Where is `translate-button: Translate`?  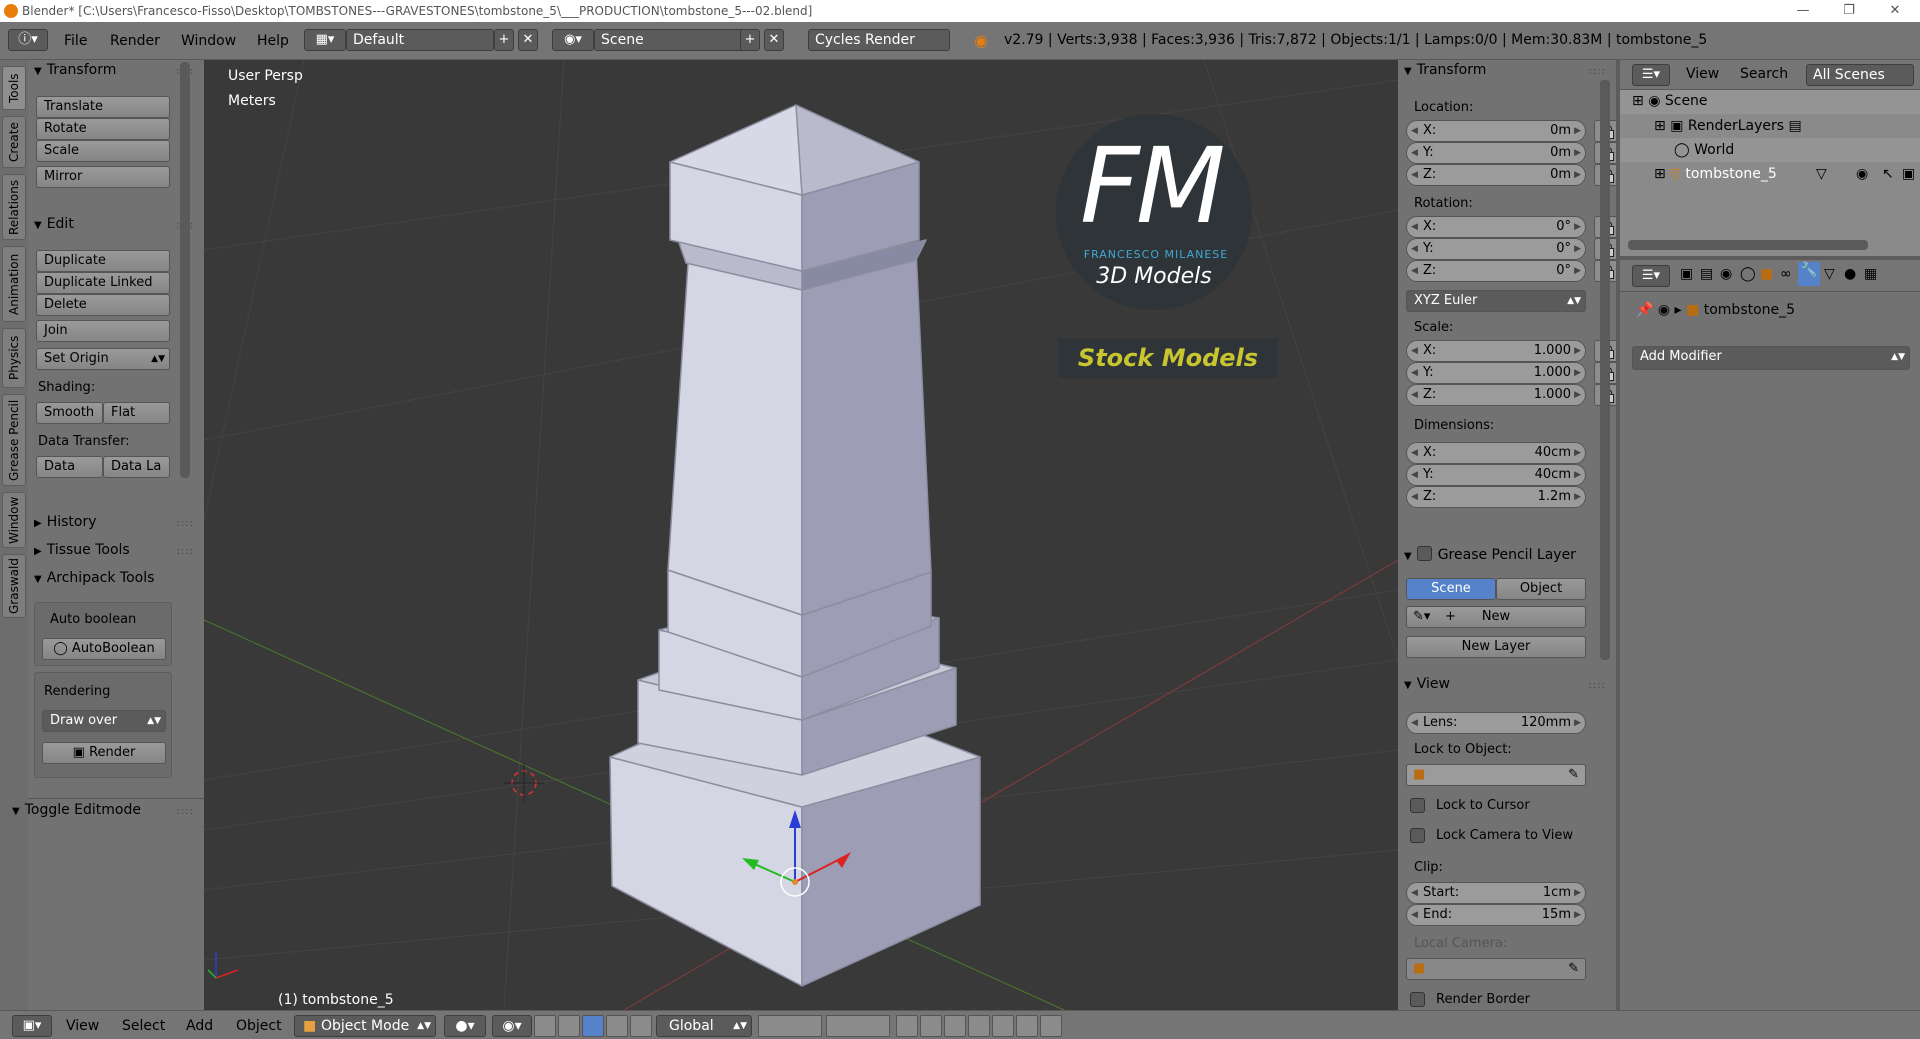 translate-button: Translate is located at coordinates (103, 107).